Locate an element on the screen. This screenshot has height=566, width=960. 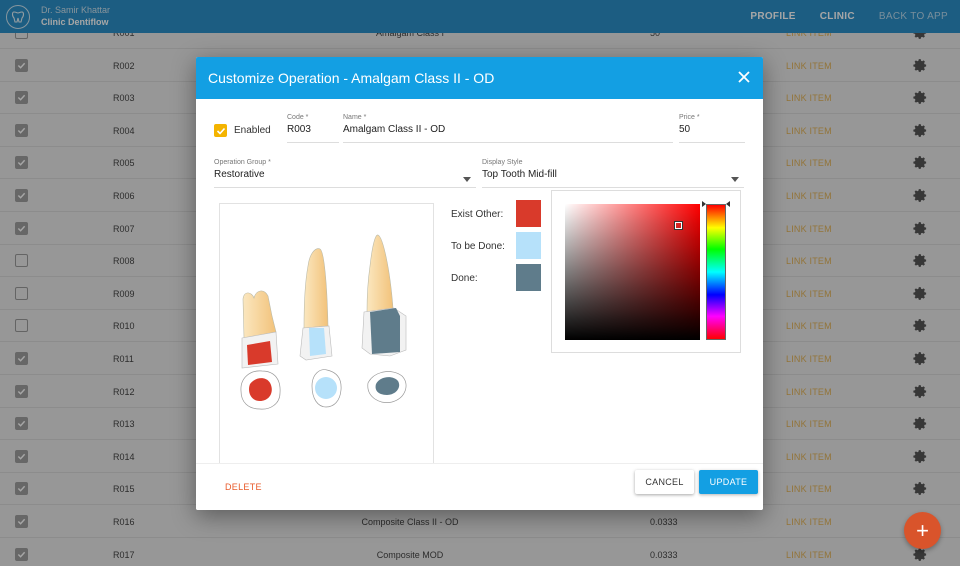
operation-group-select: Operation Group * Restorative is located at coordinates (345, 173).